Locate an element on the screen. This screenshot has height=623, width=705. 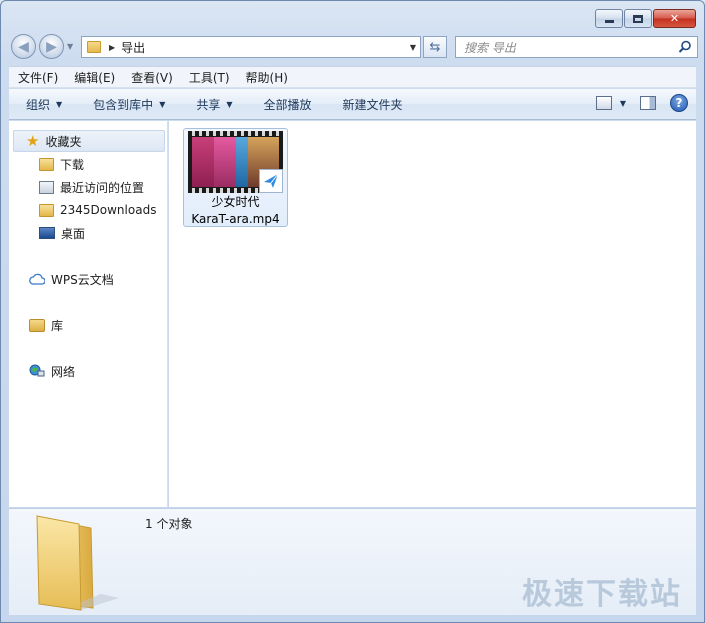
arrow-right-icon: ▶ is located at coordinates (51, 46).